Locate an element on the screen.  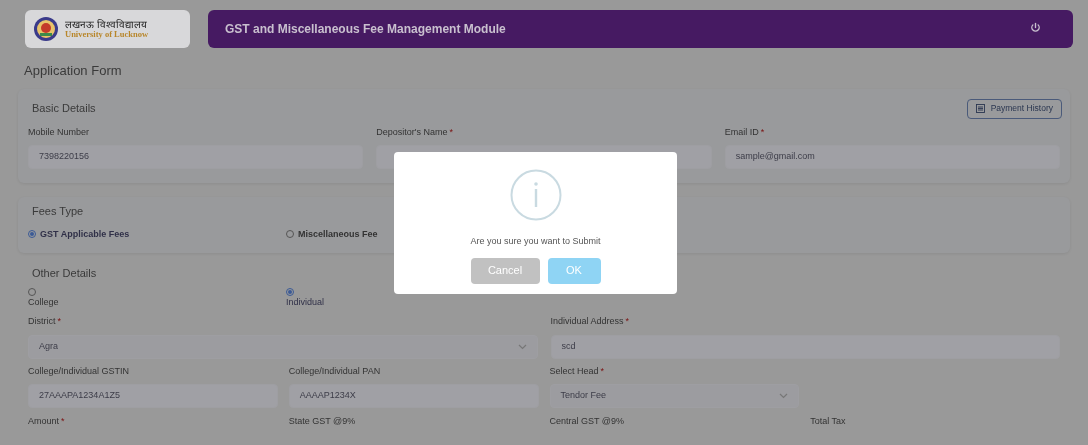
field-label: Total Tax is located at coordinates (828, 421).